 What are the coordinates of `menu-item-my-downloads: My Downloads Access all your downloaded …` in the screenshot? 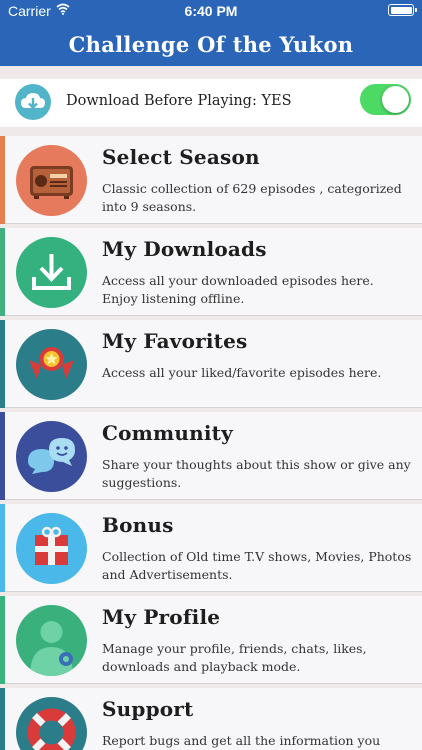 It's located at (211, 272).